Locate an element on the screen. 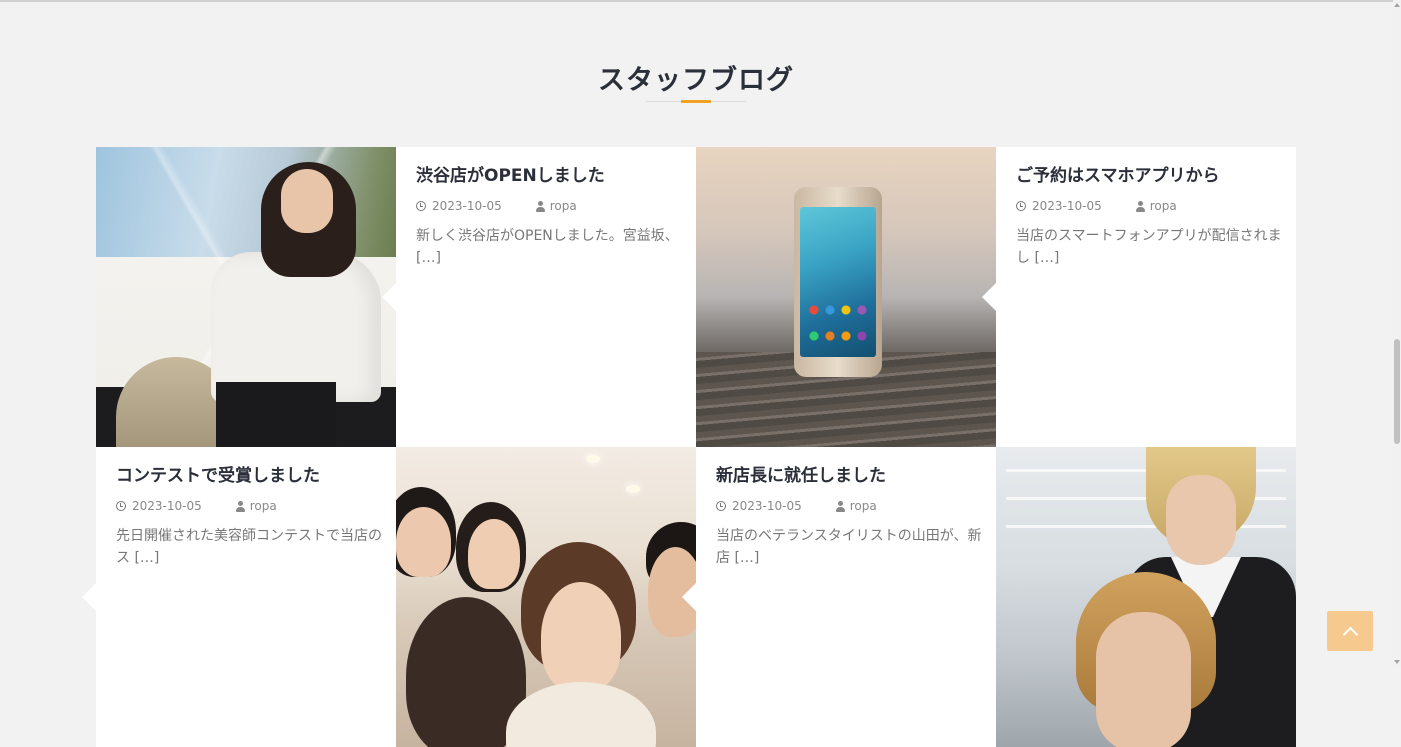 The width and height of the screenshot is (1401, 747). post-title: 新店長に就任しました is located at coordinates (849, 476).